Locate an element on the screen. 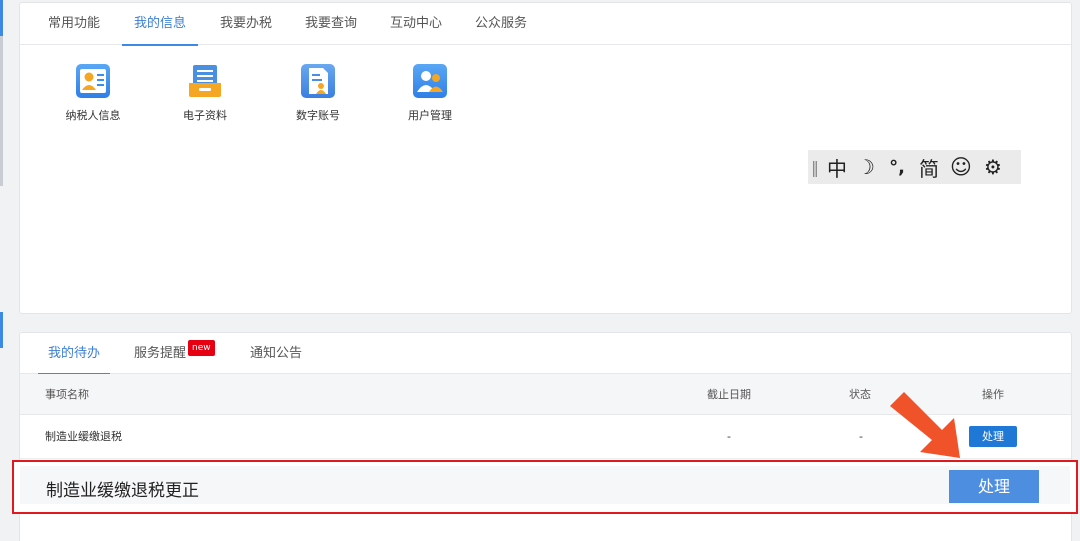 This screenshot has width=1080, height=541. column-header-action: 操作 is located at coordinates (993, 394).